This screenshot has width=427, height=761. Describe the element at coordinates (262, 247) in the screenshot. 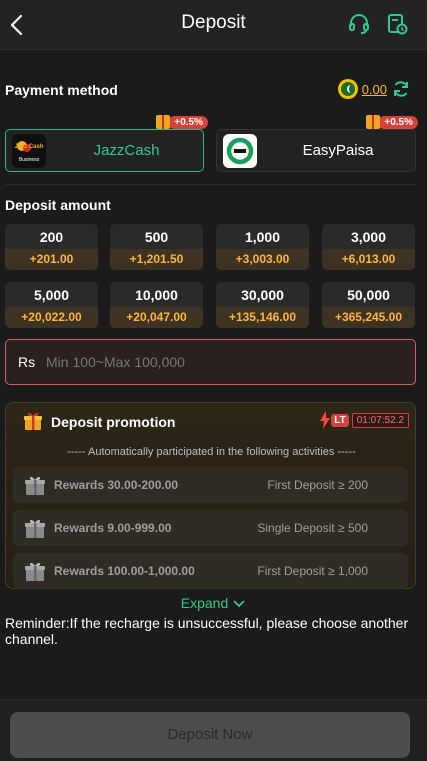

I see `amount-option-1000: 1,000 +3,003.00` at that location.